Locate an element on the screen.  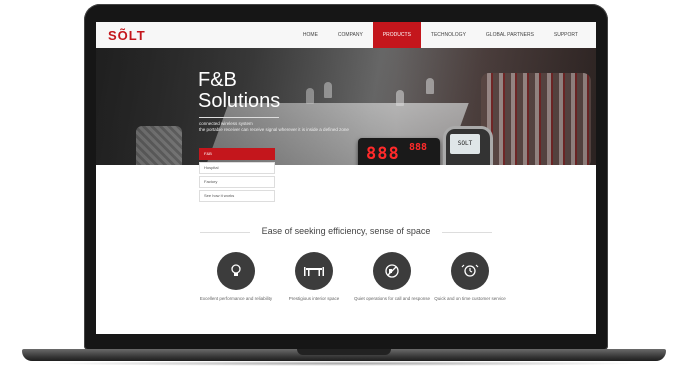
no-noise-icon is located at coordinates (392, 271).